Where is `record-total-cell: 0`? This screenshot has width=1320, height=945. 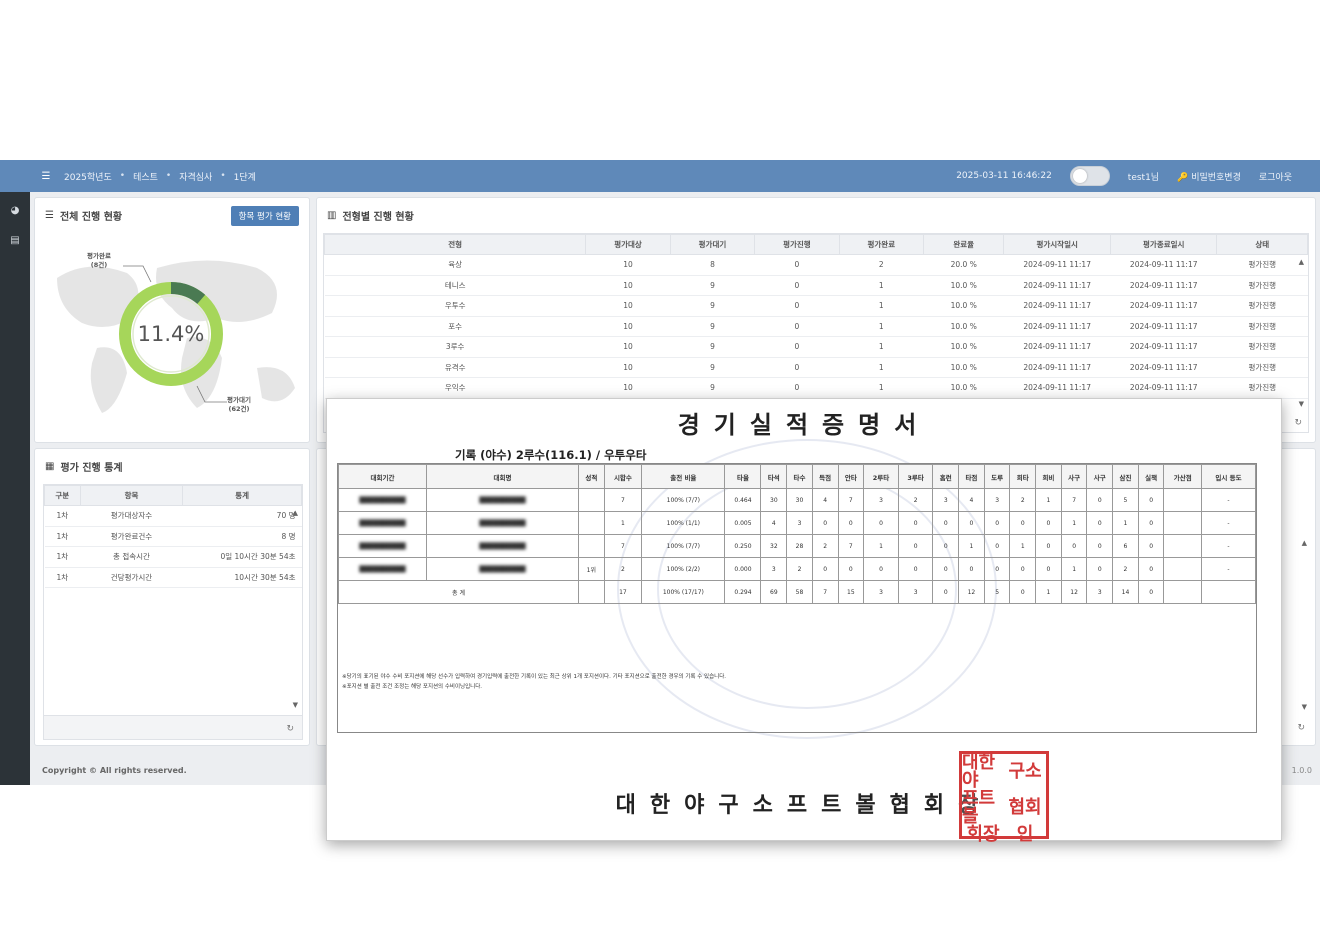 record-total-cell: 0 is located at coordinates (946, 592).